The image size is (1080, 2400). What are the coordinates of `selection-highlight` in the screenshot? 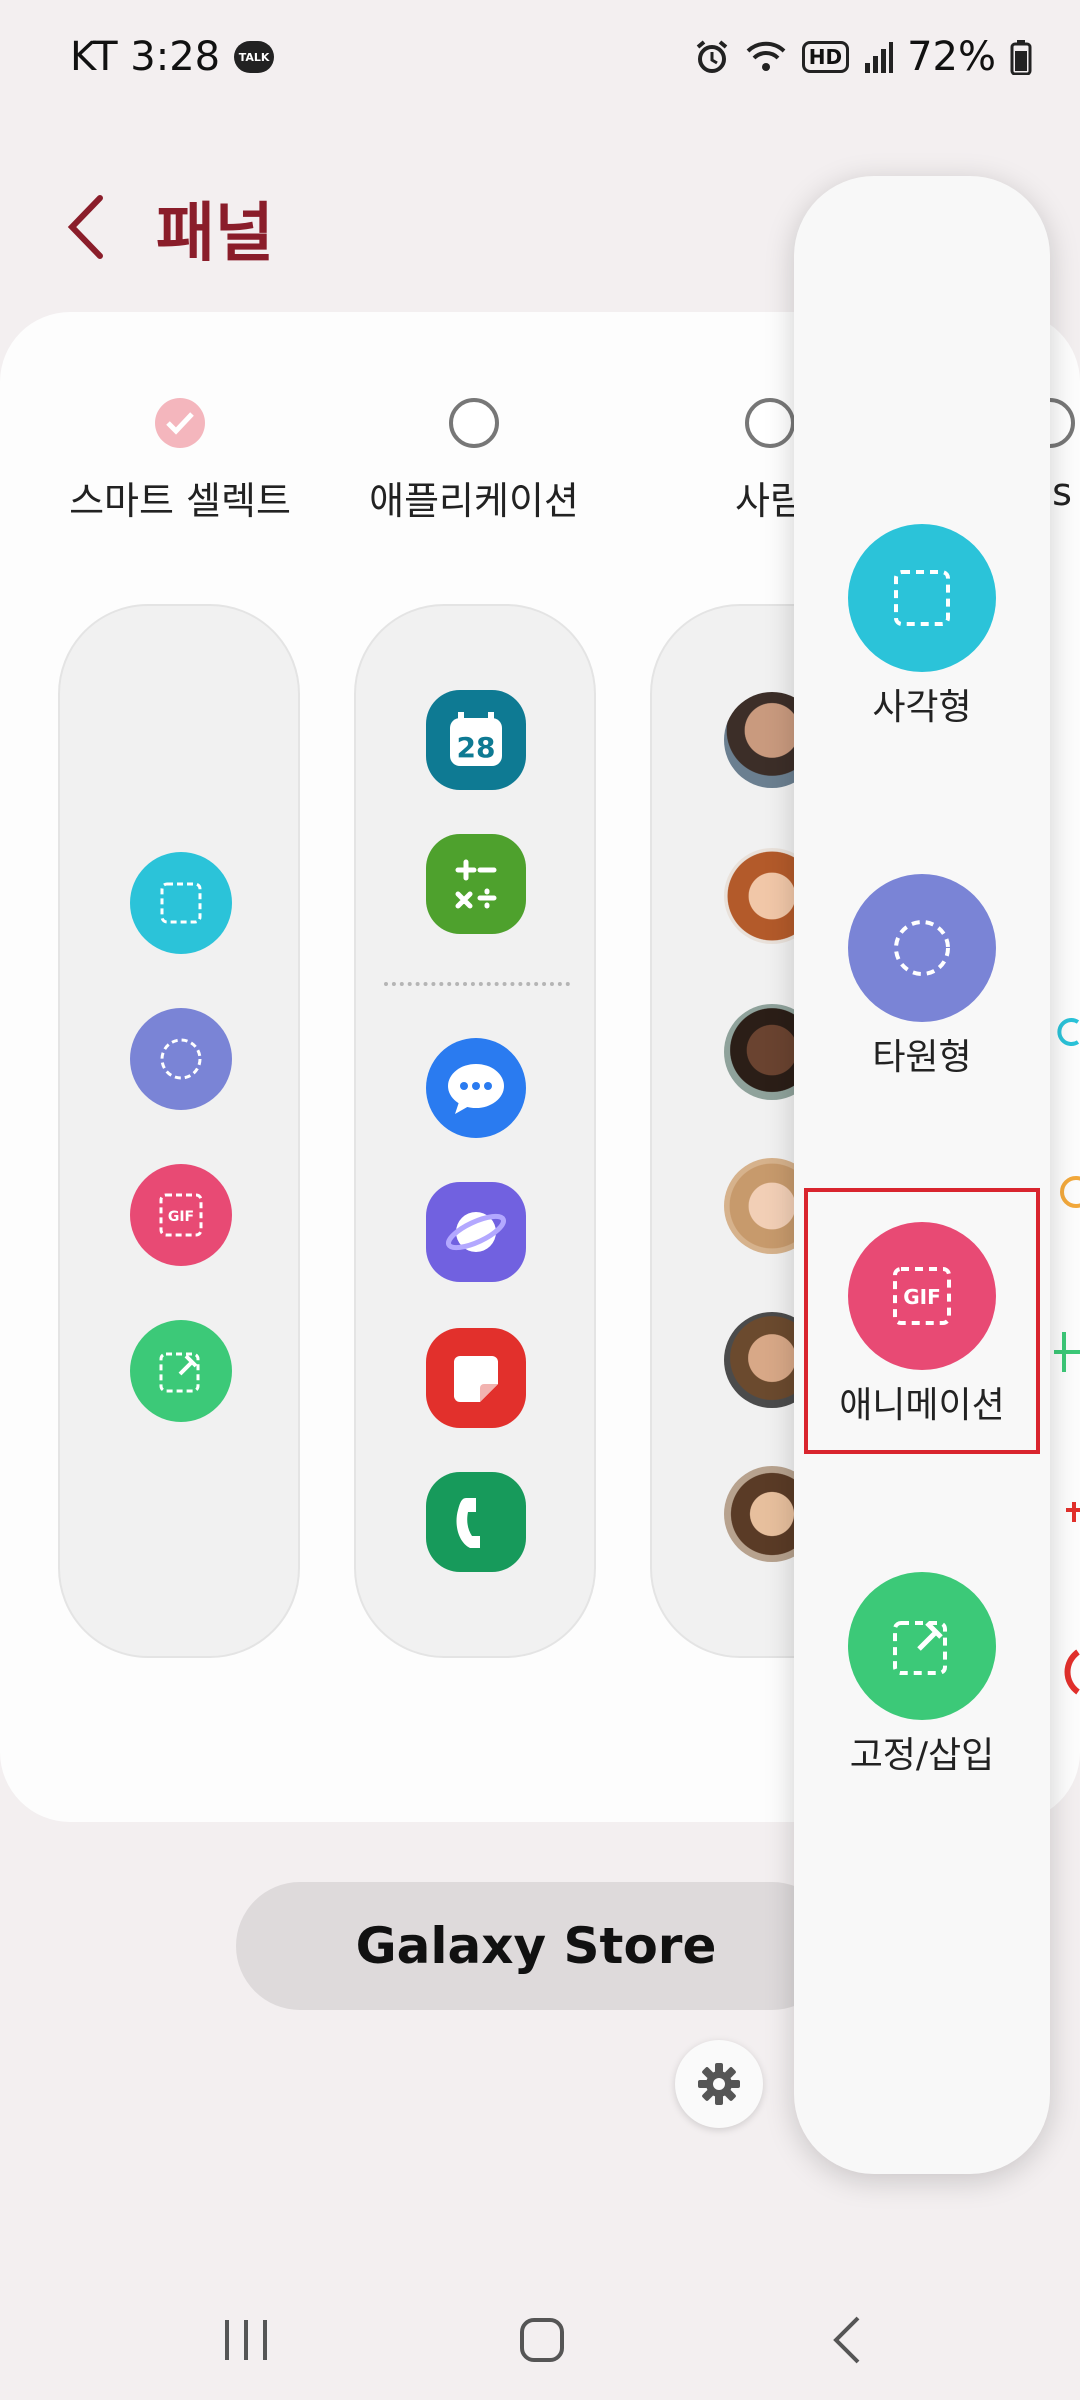 It's located at (922, 1321).